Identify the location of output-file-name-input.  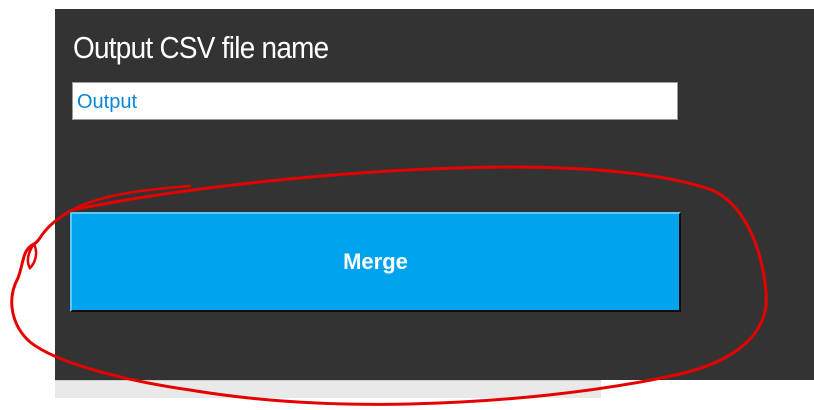
(375, 101).